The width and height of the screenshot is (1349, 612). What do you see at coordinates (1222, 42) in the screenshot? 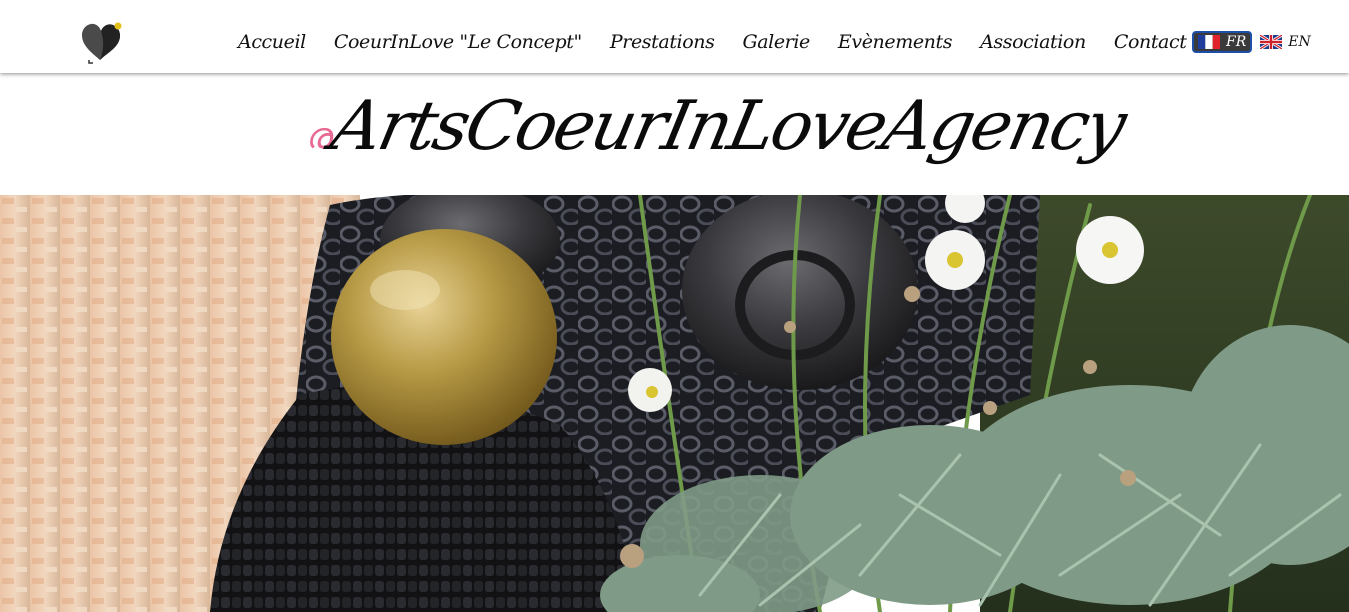
I see `language-fr-button: FR` at bounding box center [1222, 42].